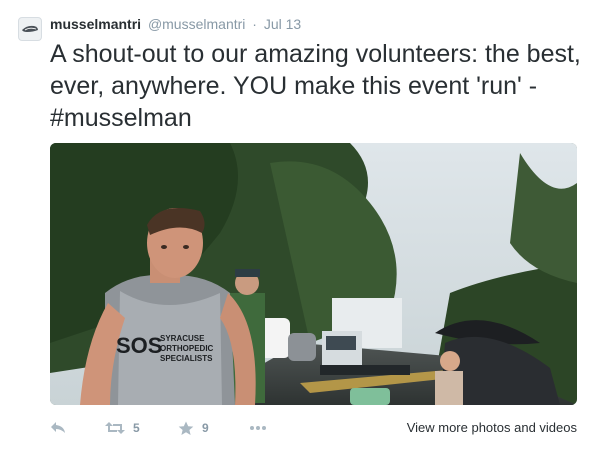  I want to click on mussel-logo-icon, so click(30, 28).